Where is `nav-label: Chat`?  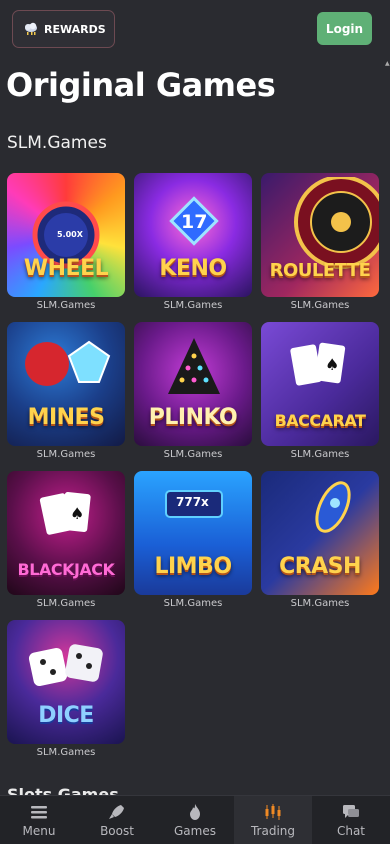 nav-label: Chat is located at coordinates (351, 830).